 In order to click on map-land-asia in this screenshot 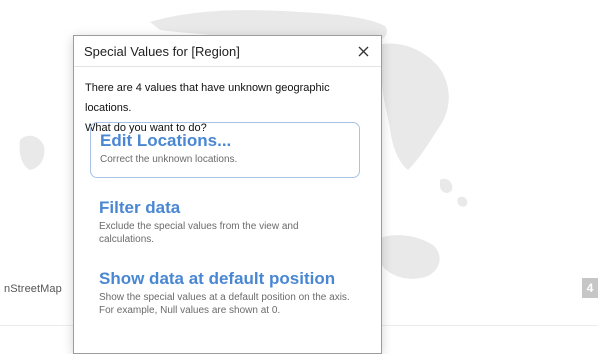, I will do `click(413, 106)`.